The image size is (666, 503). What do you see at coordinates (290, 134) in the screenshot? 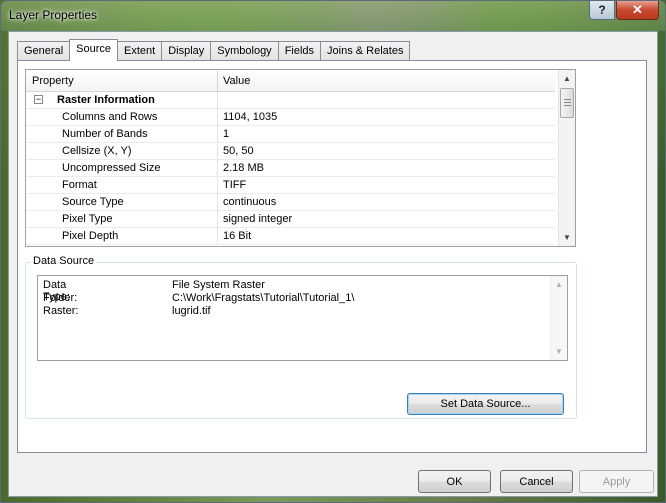
I see `table-row: Number of Bands 1` at bounding box center [290, 134].